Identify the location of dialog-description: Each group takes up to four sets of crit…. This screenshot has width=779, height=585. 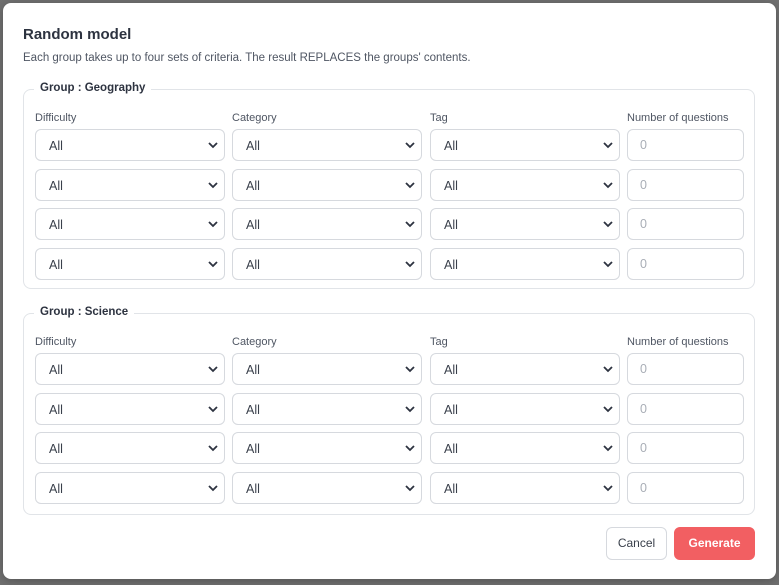
(247, 58).